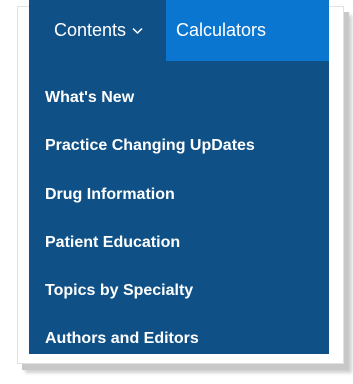 The image size is (353, 384). Describe the element at coordinates (179, 109) in the screenshot. I see `menu-item-whats-new: What's New` at that location.